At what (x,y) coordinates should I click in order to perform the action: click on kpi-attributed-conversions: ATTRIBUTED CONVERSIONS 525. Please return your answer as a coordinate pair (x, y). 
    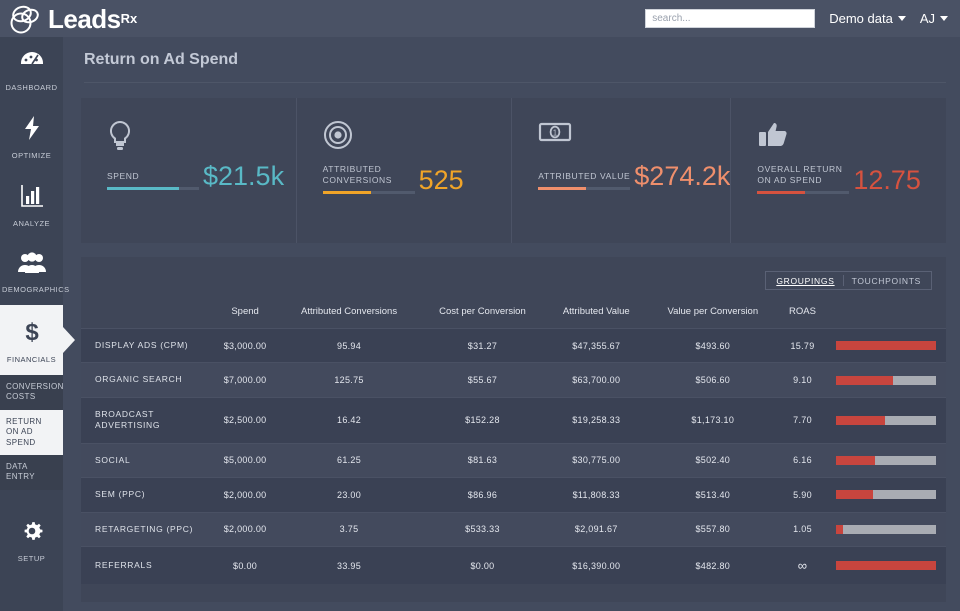
    Looking at the image, I should click on (403, 170).